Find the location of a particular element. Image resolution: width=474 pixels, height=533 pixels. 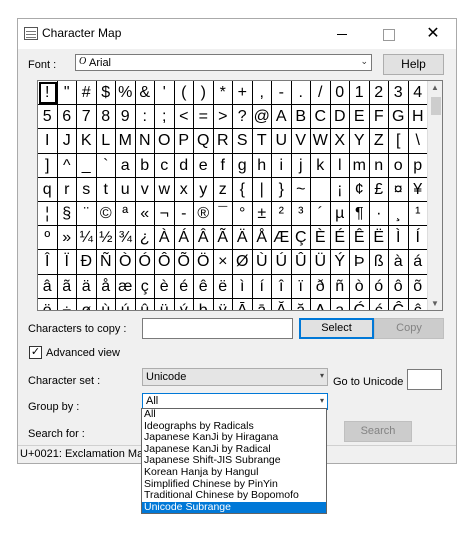

character-cell: Ñ is located at coordinates (106, 262).